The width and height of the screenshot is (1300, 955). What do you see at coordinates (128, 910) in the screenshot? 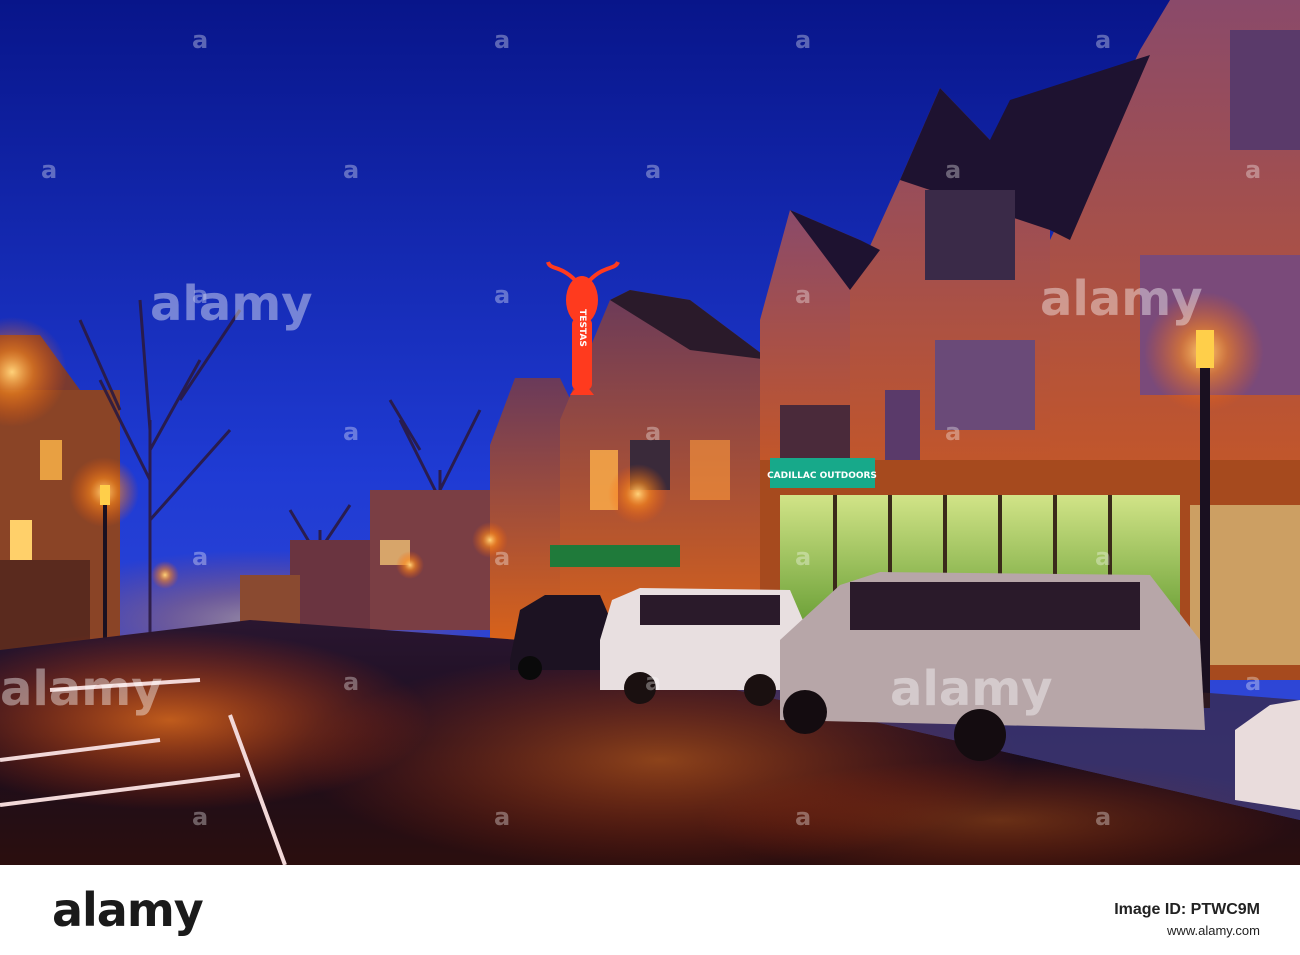
I see `alamy-logo: alamy` at bounding box center [128, 910].